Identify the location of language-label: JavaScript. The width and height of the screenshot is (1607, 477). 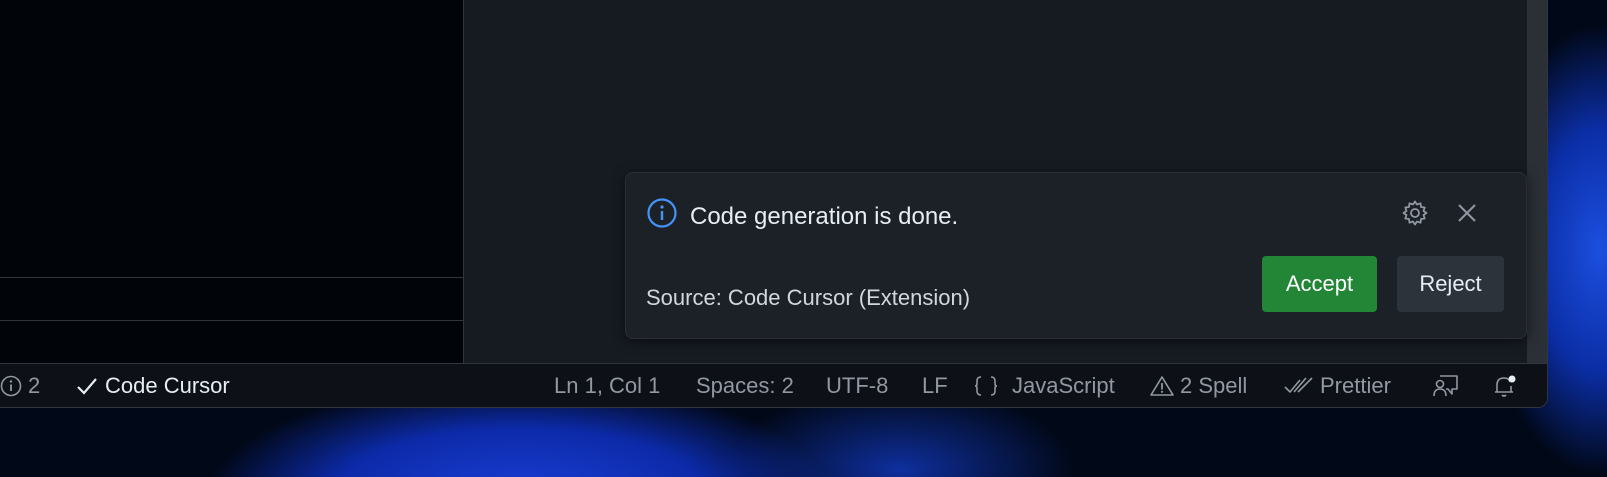
(1063, 385).